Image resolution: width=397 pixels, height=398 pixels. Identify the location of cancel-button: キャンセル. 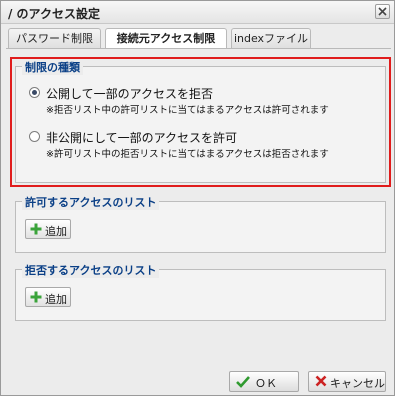
(347, 381).